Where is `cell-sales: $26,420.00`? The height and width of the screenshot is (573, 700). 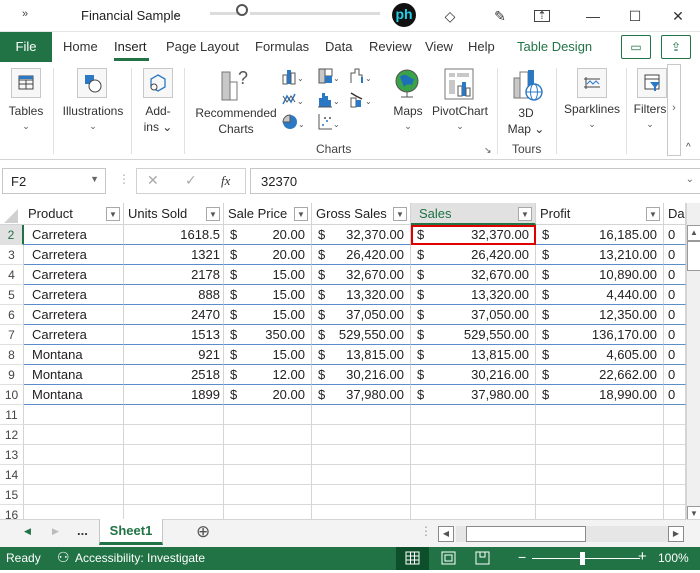
cell-sales: $26,420.00 is located at coordinates (473, 255).